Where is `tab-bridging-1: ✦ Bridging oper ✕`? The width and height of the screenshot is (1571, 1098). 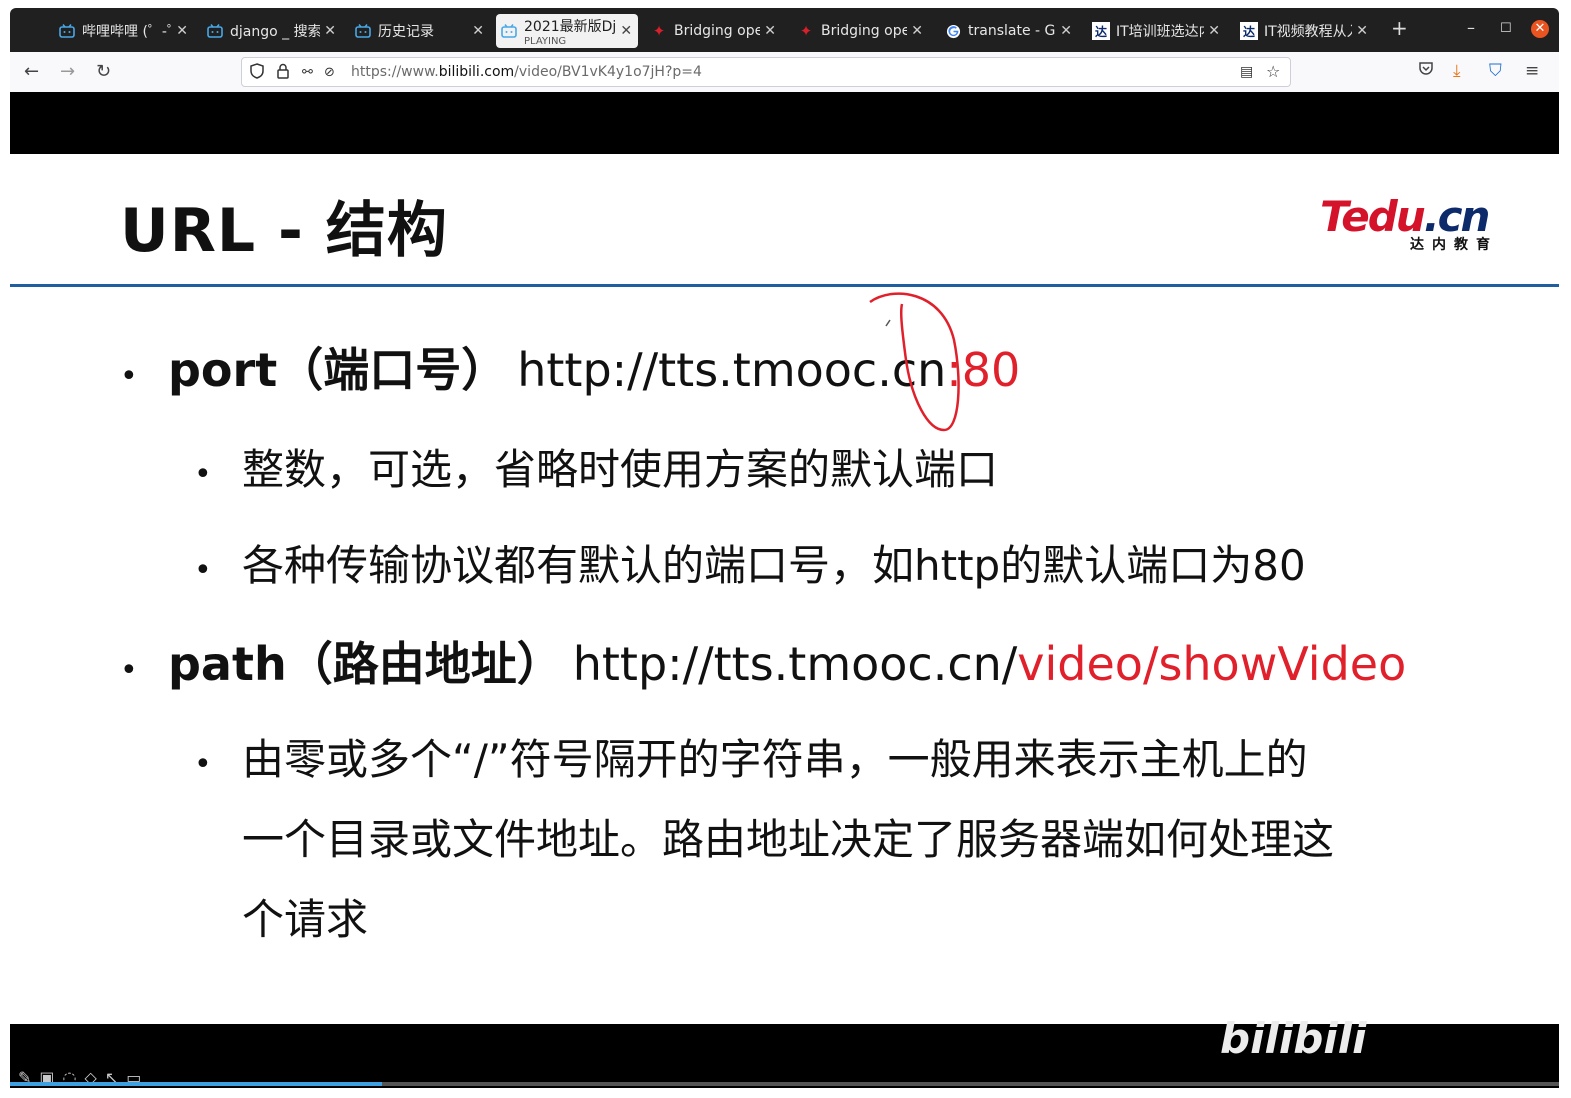 tab-bridging-1: ✦ Bridging oper ✕ is located at coordinates (713, 31).